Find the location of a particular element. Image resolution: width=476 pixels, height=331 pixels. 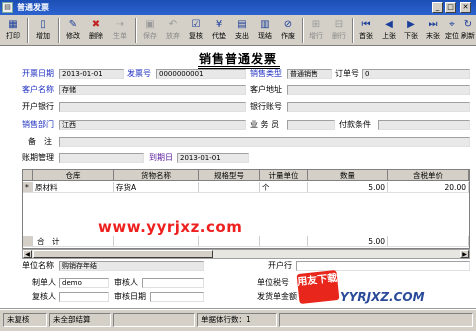

refresh-button: ↻ 刷新 is located at coordinates (468, 30).